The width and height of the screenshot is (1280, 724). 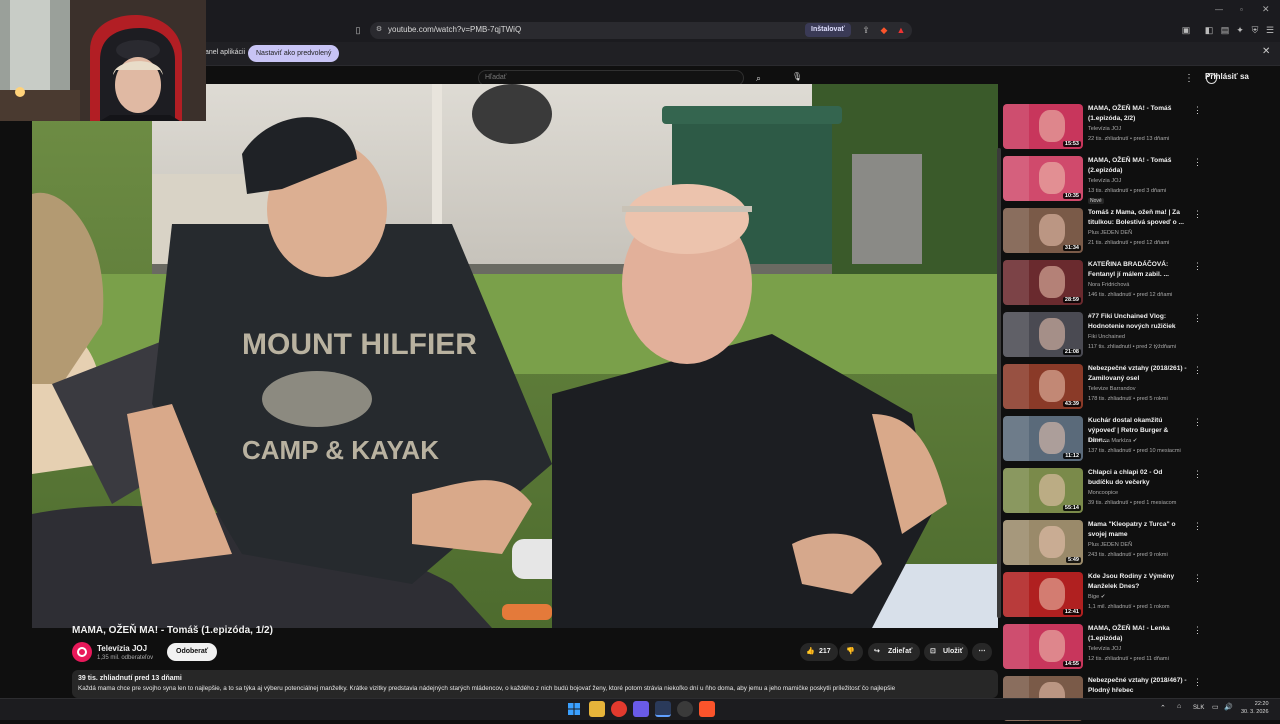 I want to click on video-thumbnail: 12:41, so click(x=1043, y=594).